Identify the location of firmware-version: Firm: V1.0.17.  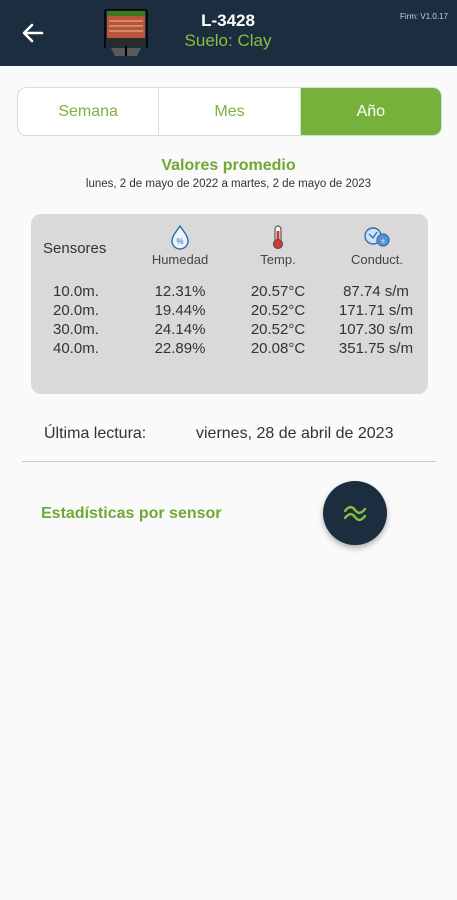
(423, 16).